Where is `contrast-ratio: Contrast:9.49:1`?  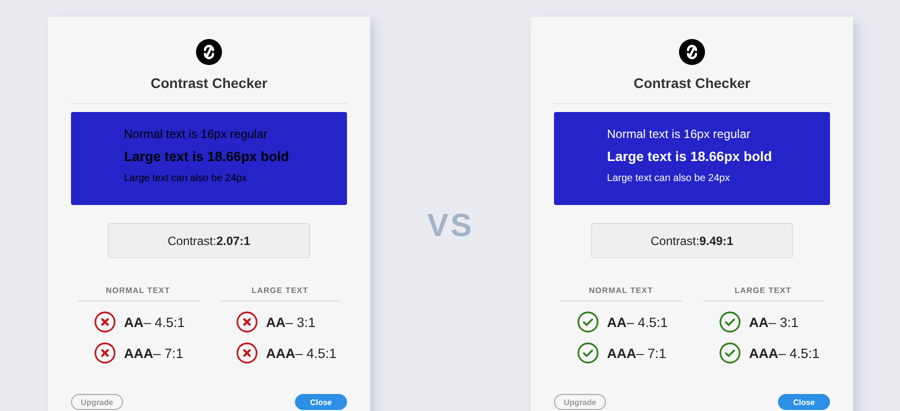
contrast-ratio: Contrast:9.49:1 is located at coordinates (692, 240).